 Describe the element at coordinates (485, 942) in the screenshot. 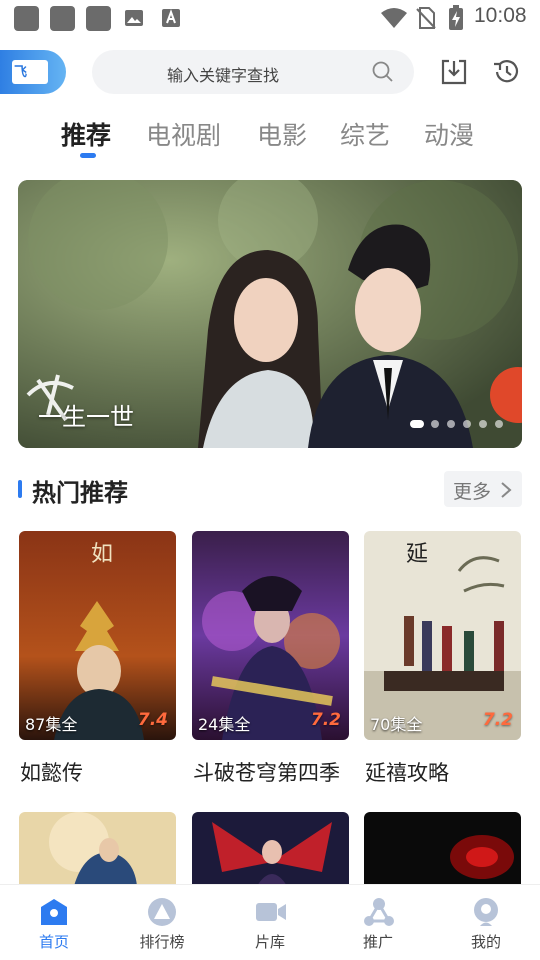

I see `nav-label: 我的` at that location.